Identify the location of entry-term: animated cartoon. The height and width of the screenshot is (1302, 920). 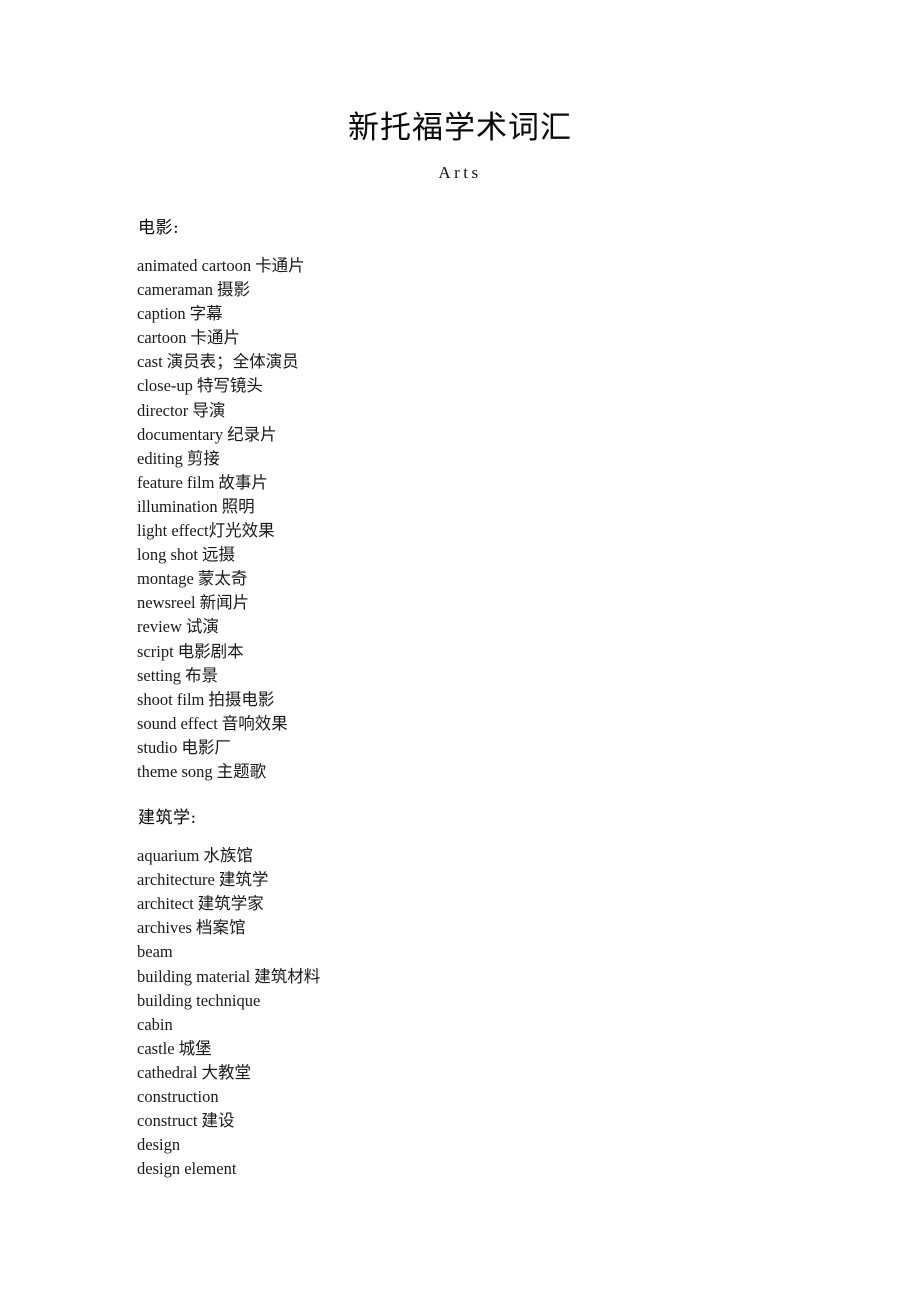
(194, 265).